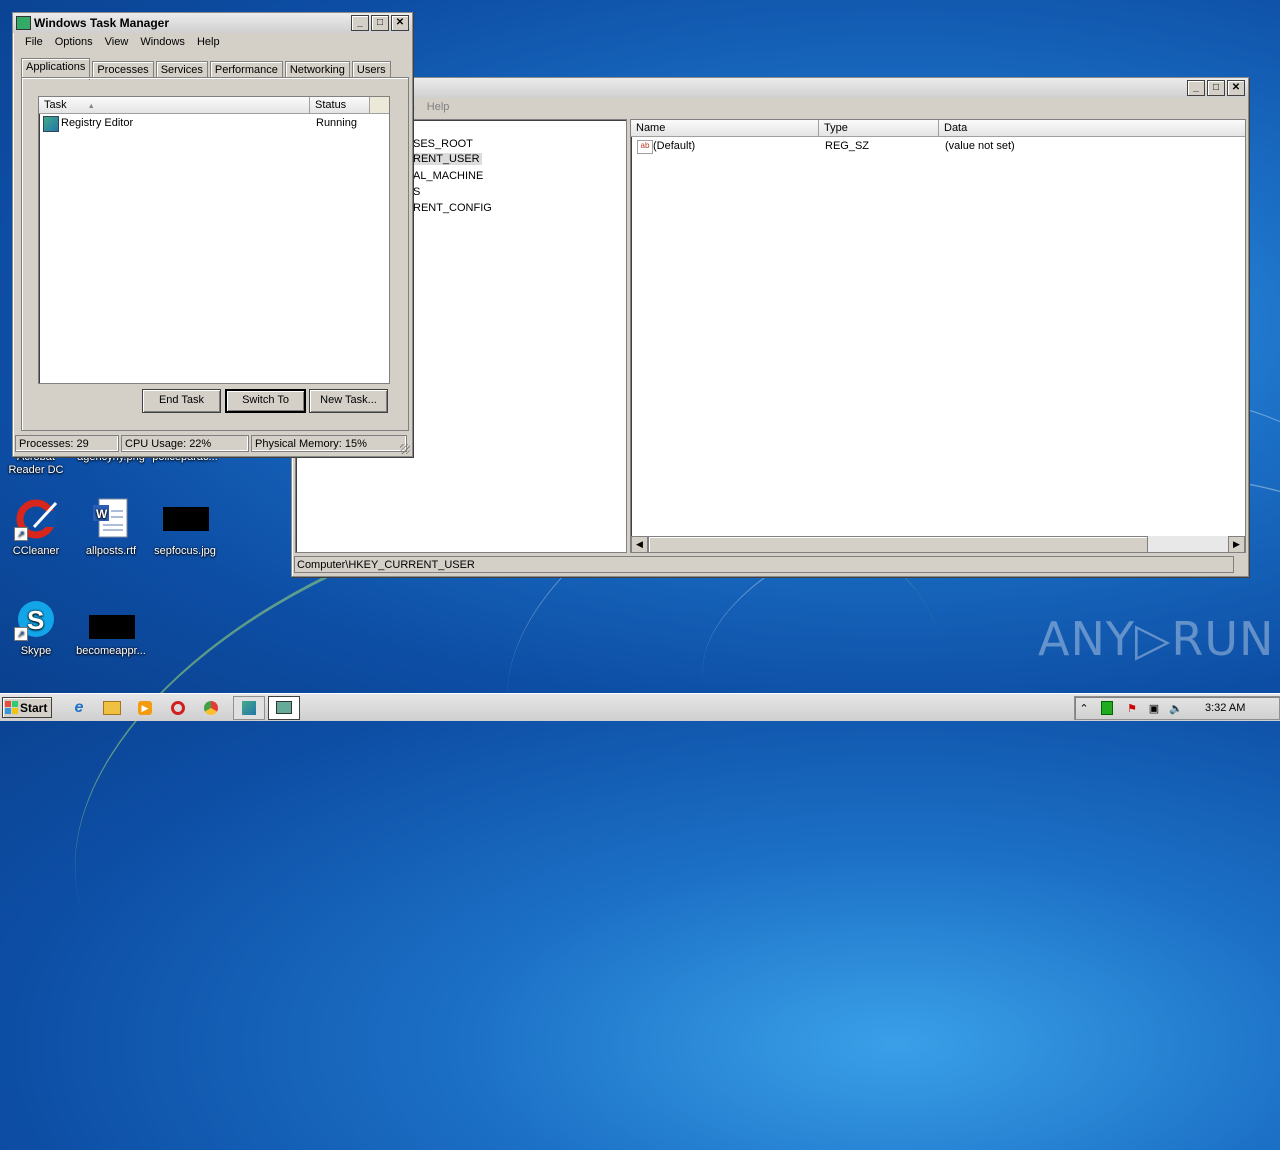 The height and width of the screenshot is (1150, 1280). I want to click on registry-editor-icon, so click(51, 124).